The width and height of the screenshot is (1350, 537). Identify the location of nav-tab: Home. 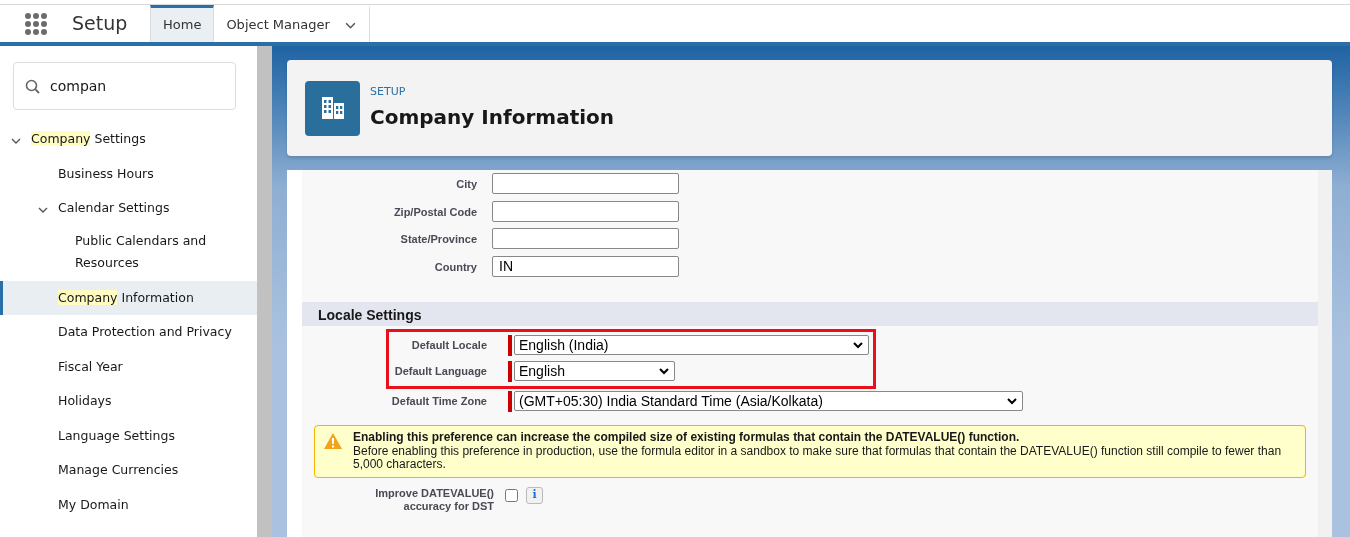
(182, 23).